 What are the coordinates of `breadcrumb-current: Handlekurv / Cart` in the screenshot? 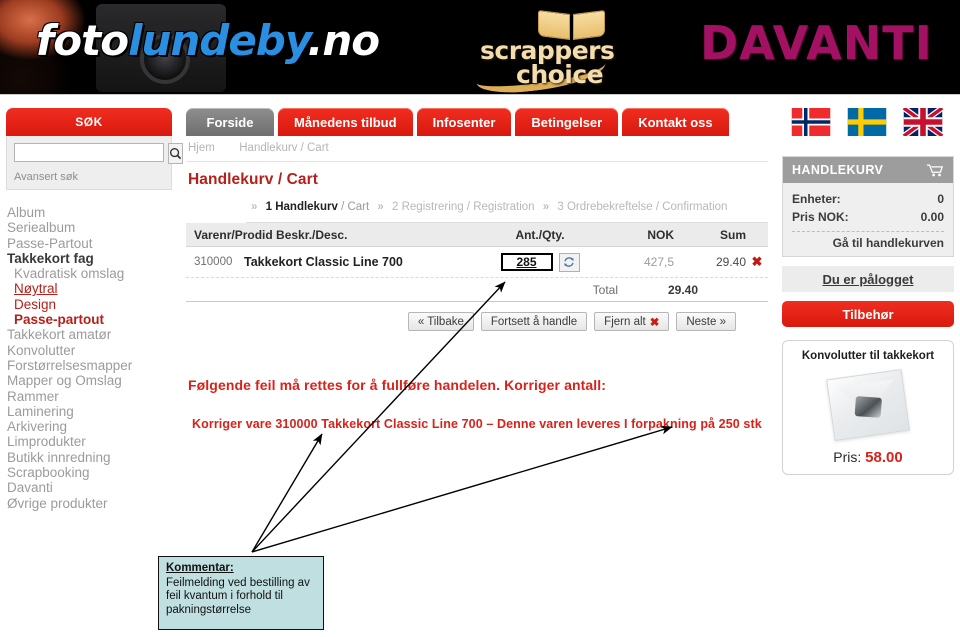 It's located at (284, 148).